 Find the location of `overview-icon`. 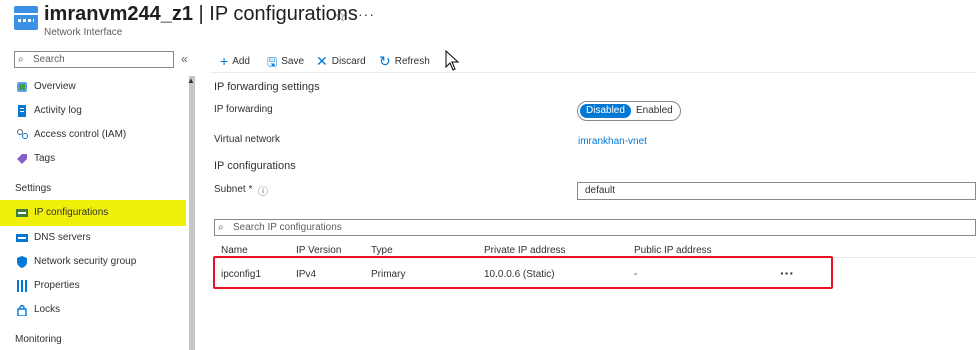

overview-icon is located at coordinates (22, 87).